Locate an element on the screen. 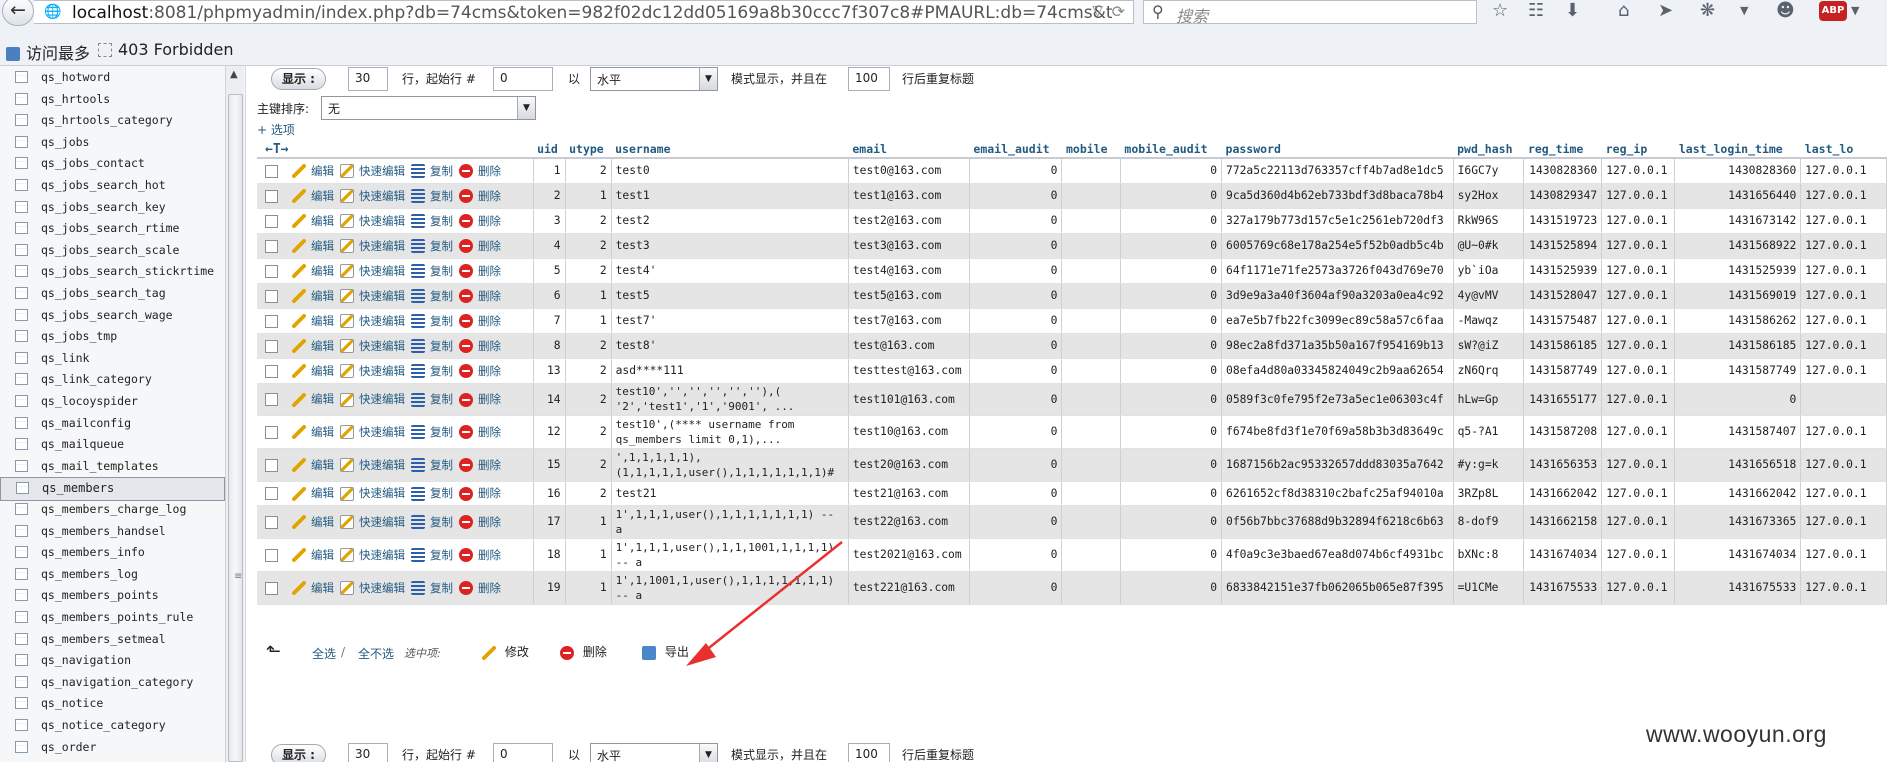  cell-password: 772a5c22113d763357cff4b7ad8e1dc5 is located at coordinates (1337, 171).